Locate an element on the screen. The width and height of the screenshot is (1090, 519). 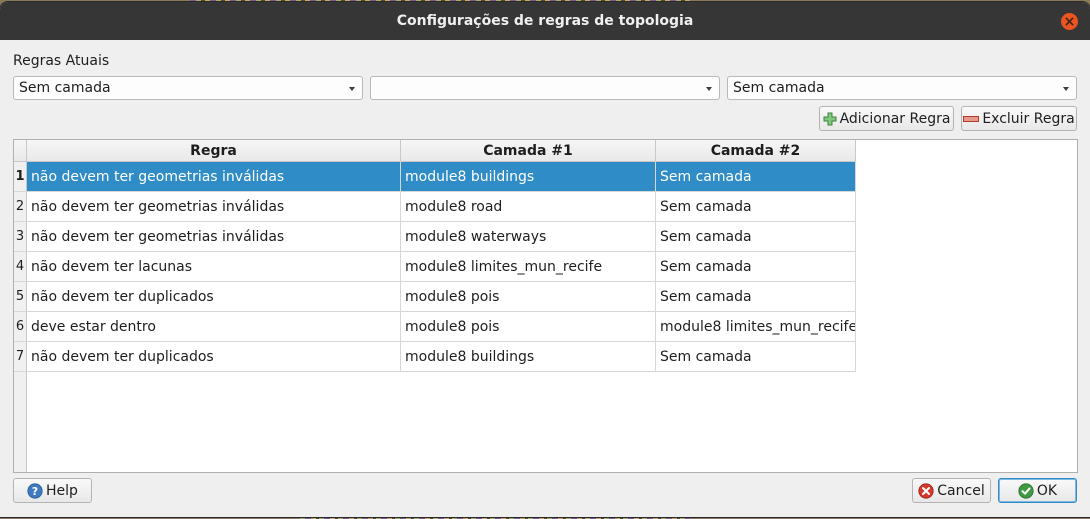
title-bar: Configurações de regras de topologia is located at coordinates (545, 21).